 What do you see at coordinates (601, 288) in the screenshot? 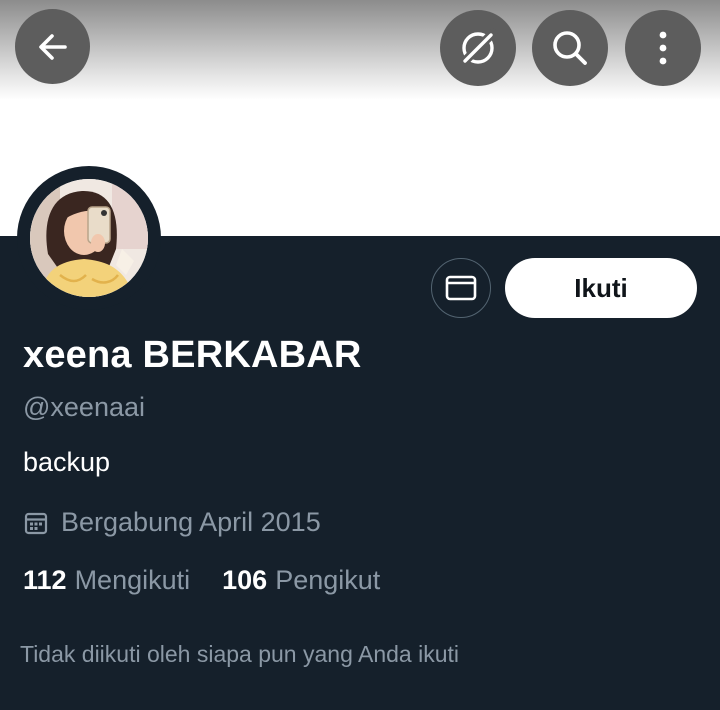
I see `follow-button: Ikuti` at bounding box center [601, 288].